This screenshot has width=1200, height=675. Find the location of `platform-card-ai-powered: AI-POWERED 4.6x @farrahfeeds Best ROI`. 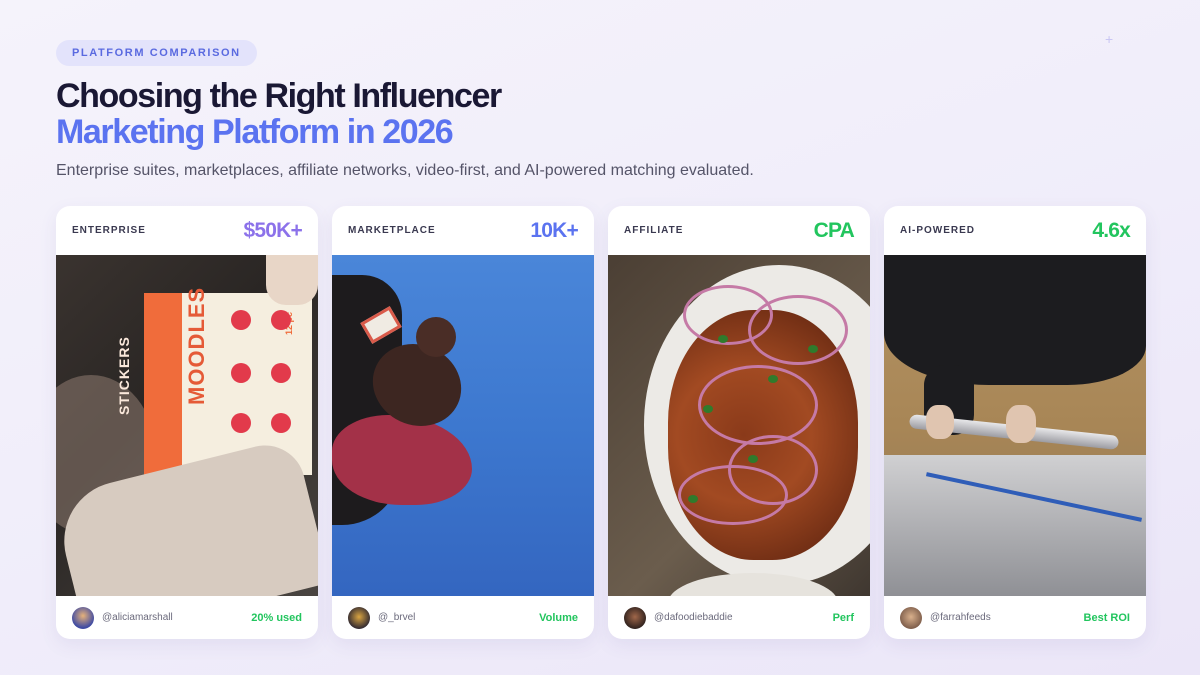

platform-card-ai-powered: AI-POWERED 4.6x @farrahfeeds Best ROI is located at coordinates (1015, 422).